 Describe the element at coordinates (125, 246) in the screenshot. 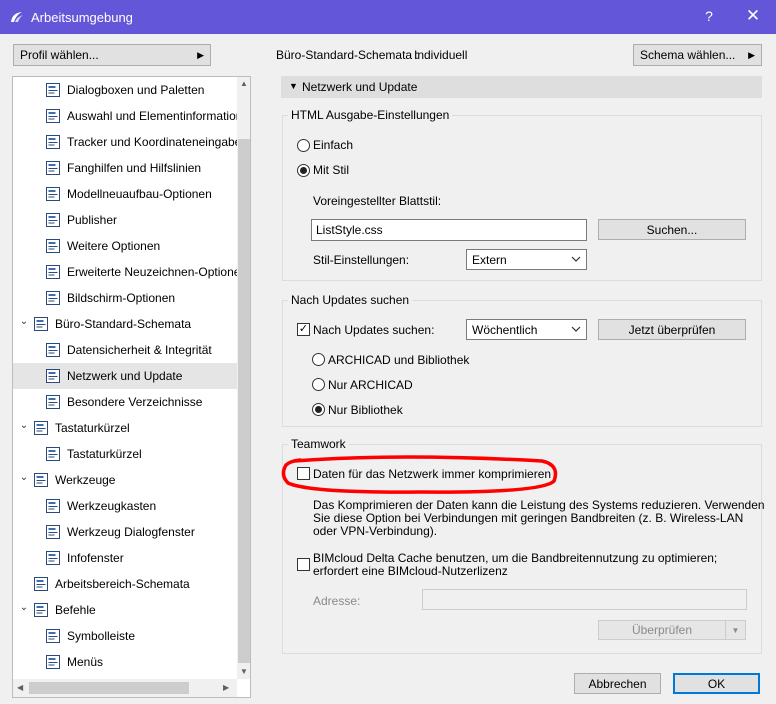

I see `tree-item: Weitere Optionen` at that location.